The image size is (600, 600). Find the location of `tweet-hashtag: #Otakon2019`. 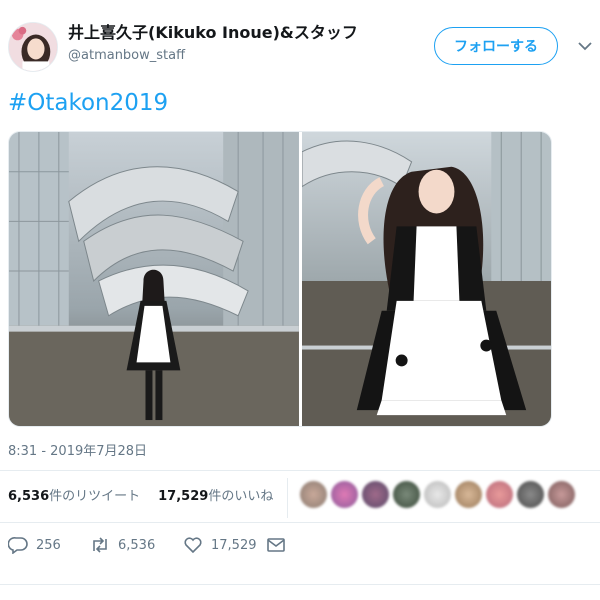

tweet-hashtag: #Otakon2019 is located at coordinates (88, 103).